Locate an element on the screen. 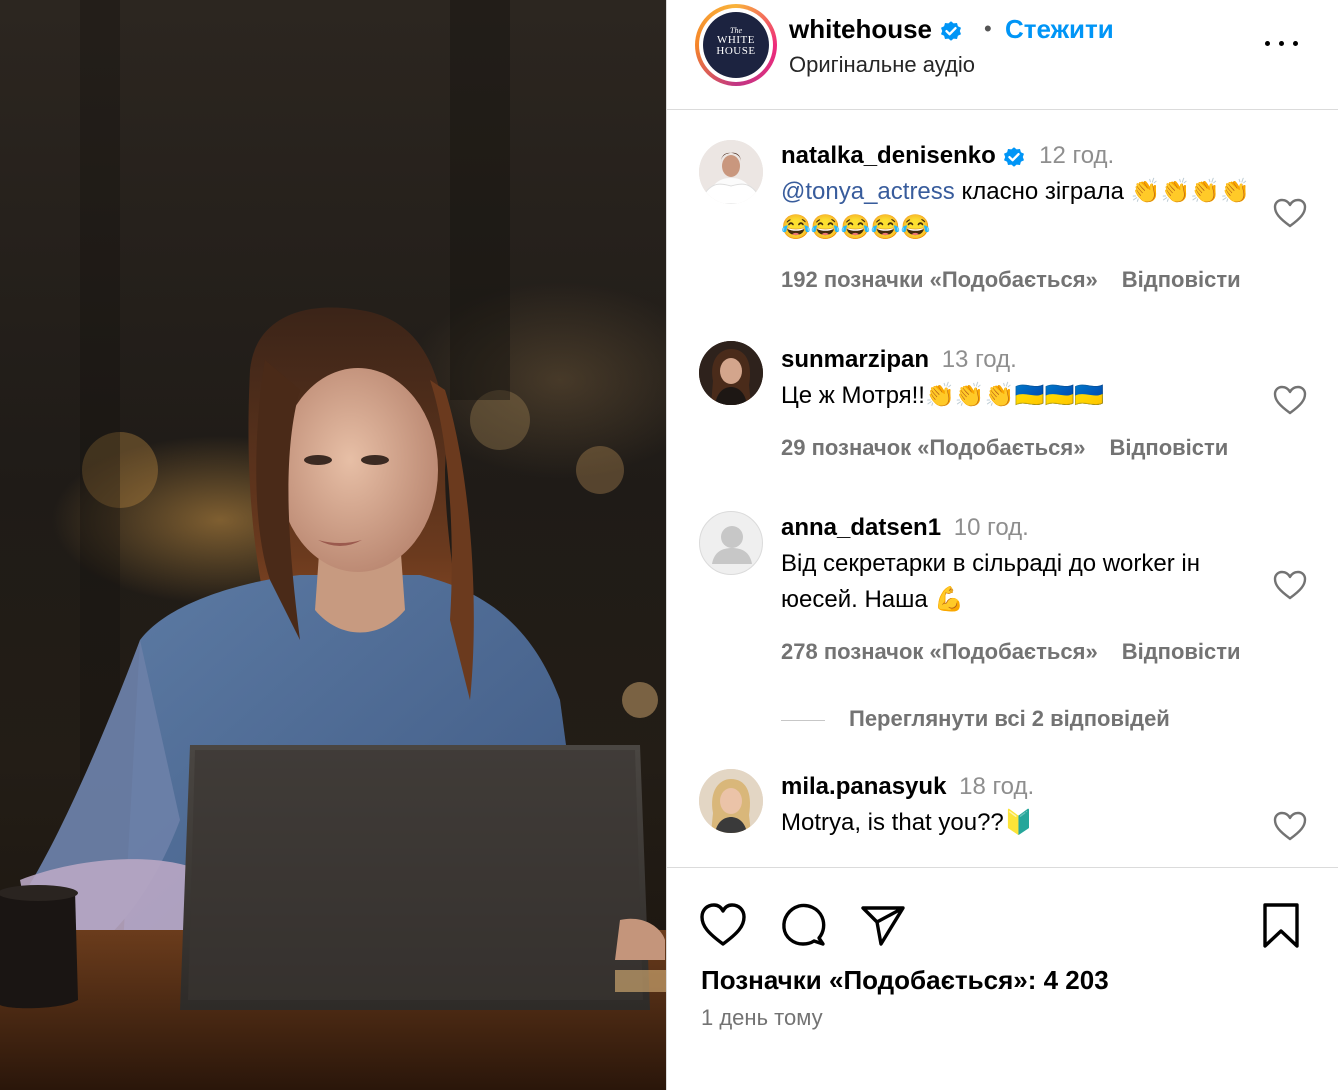  commenter-avatar-placeholder-icon is located at coordinates (731, 543).